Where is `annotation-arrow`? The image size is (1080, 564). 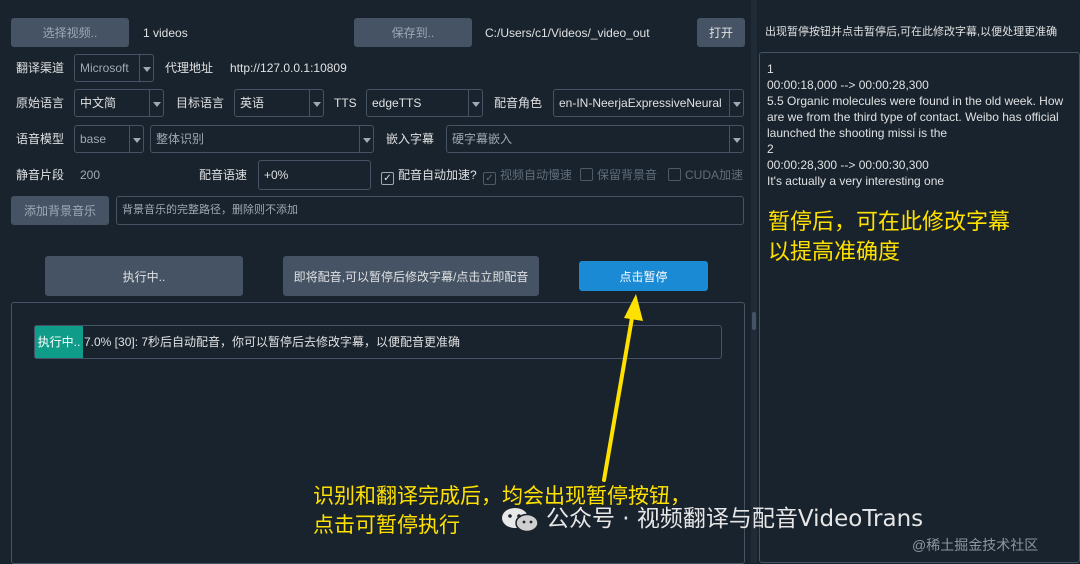
annotation-arrow is located at coordinates (622, 388).